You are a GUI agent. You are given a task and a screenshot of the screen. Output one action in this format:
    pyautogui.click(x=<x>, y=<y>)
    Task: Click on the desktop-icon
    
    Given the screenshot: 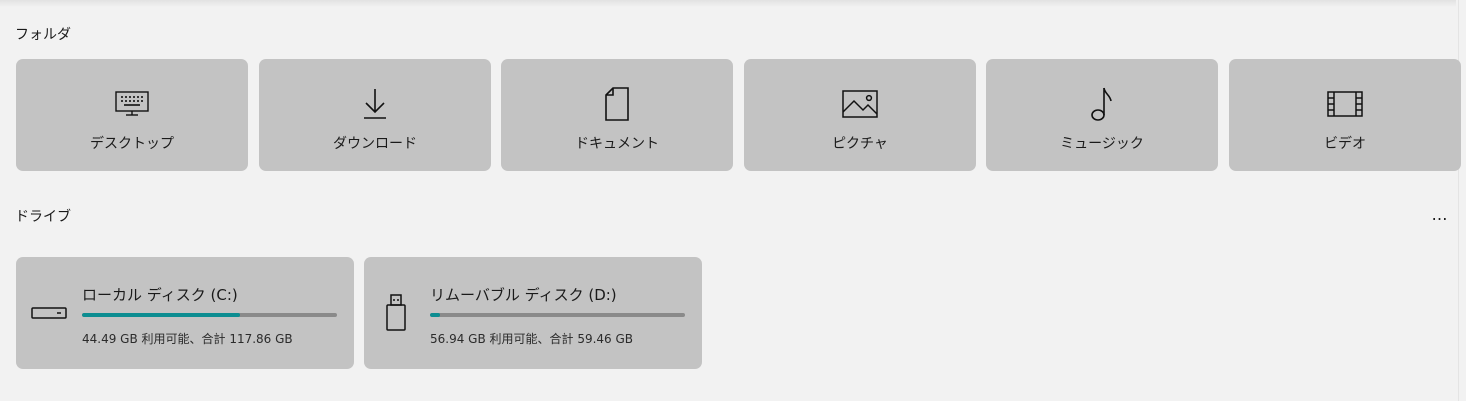 What is the action you would take?
    pyautogui.click(x=132, y=104)
    